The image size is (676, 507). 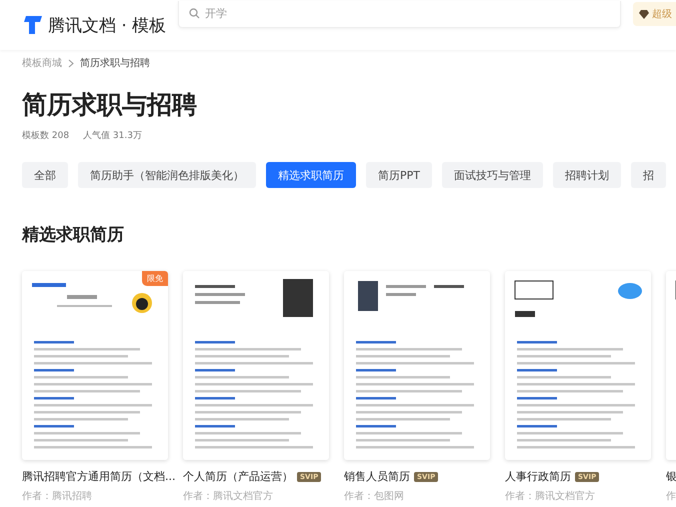 I want to click on template-title: 销售人员简历, so click(x=377, y=476).